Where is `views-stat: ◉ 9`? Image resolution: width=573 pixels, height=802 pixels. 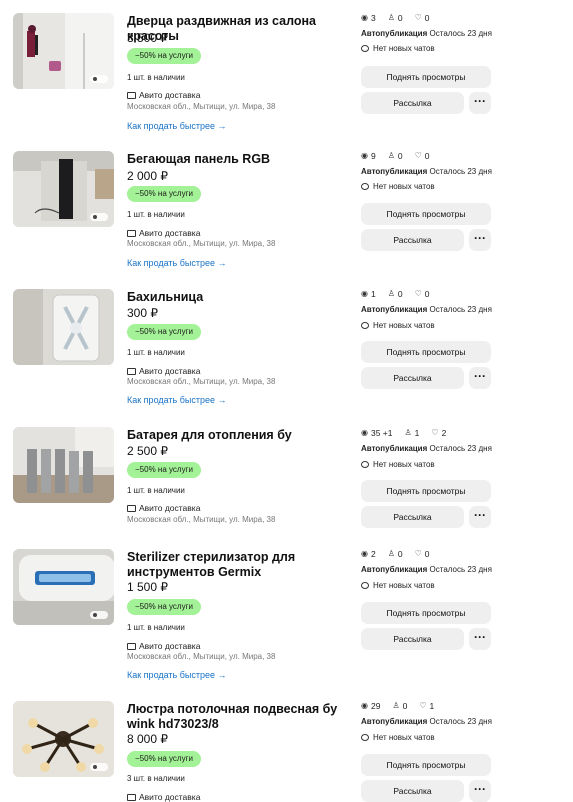 views-stat: ◉ 9 is located at coordinates (368, 156).